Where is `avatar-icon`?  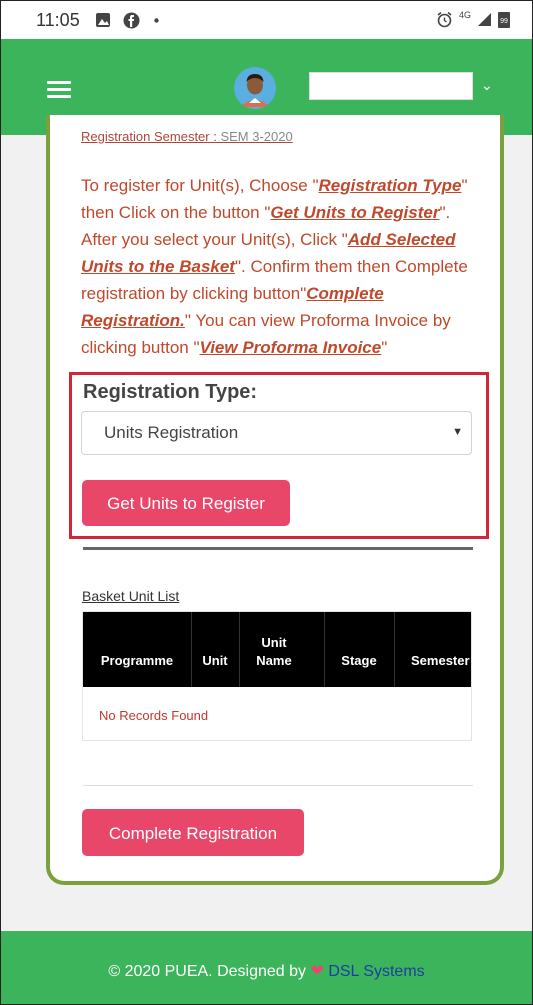 avatar-icon is located at coordinates (255, 88).